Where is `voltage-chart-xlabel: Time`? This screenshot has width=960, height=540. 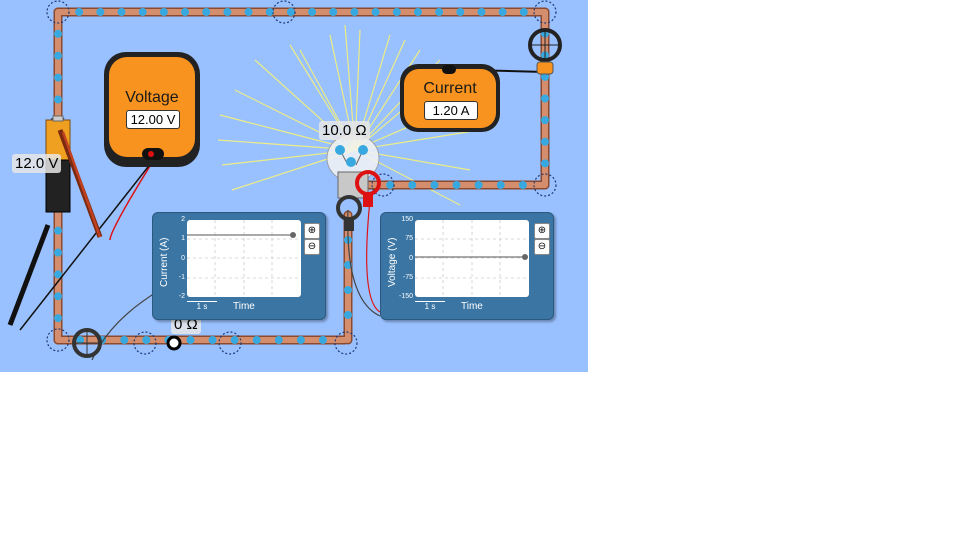
voltage-chart-xlabel: Time is located at coordinates (472, 306).